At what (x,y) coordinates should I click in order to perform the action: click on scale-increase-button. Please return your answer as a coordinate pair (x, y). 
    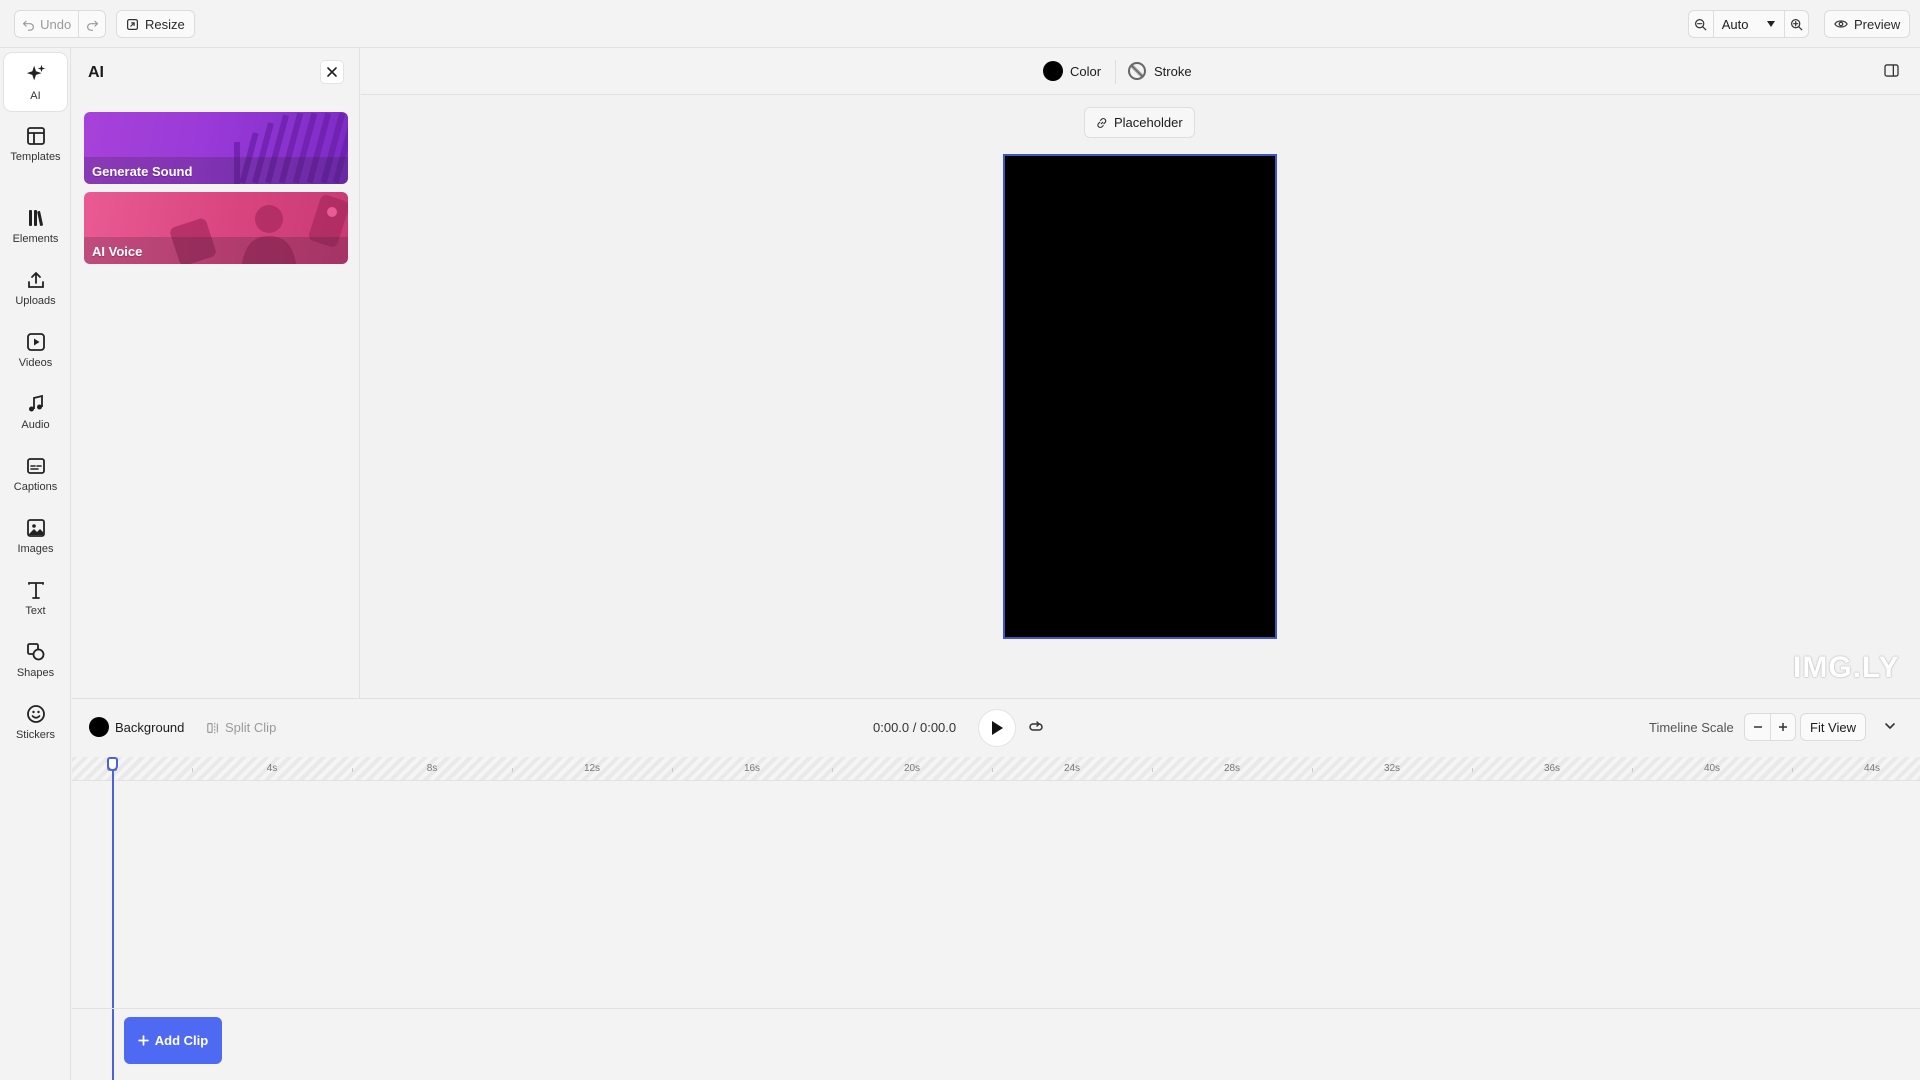
    Looking at the image, I should click on (1782, 727).